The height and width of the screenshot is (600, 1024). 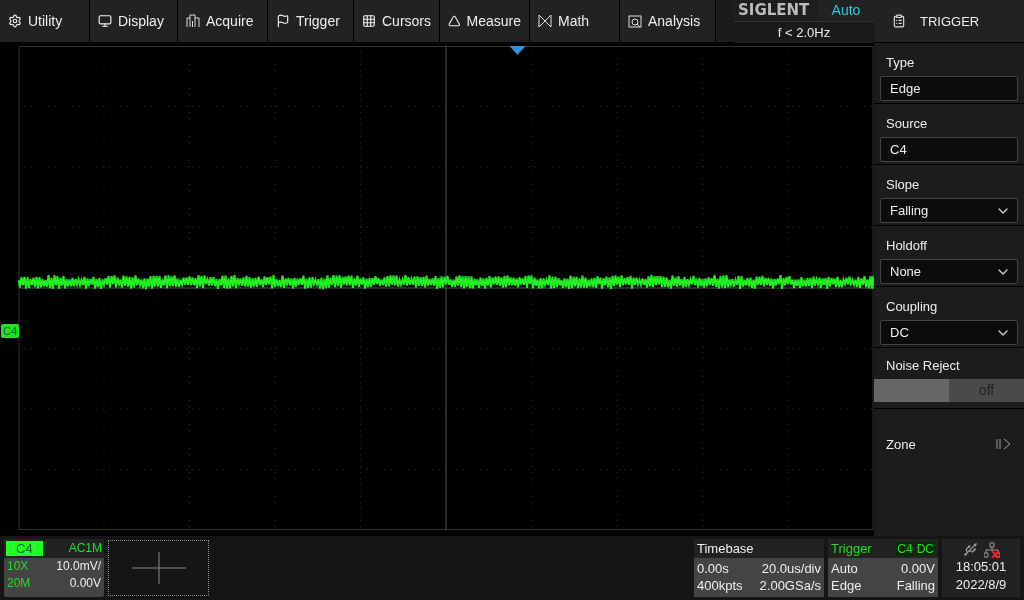 I want to click on field-label: Holdoff, so click(x=907, y=245).